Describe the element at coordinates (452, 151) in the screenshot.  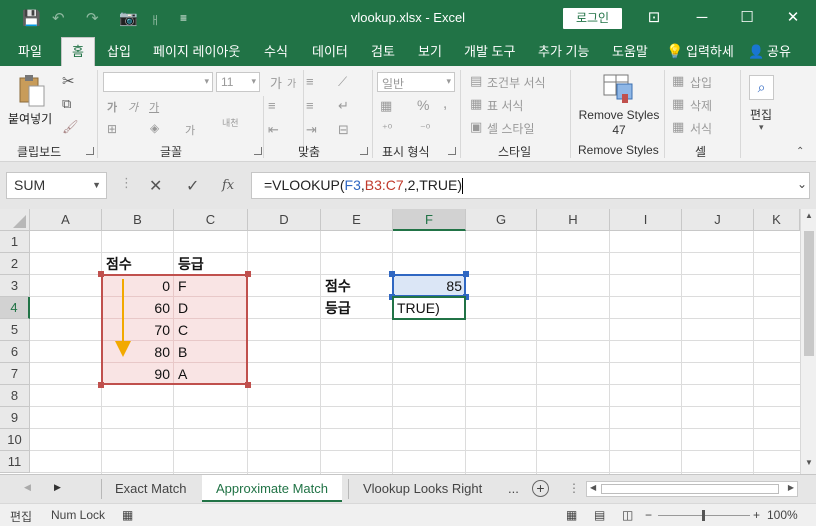
I see `number-launcher-icon` at that location.